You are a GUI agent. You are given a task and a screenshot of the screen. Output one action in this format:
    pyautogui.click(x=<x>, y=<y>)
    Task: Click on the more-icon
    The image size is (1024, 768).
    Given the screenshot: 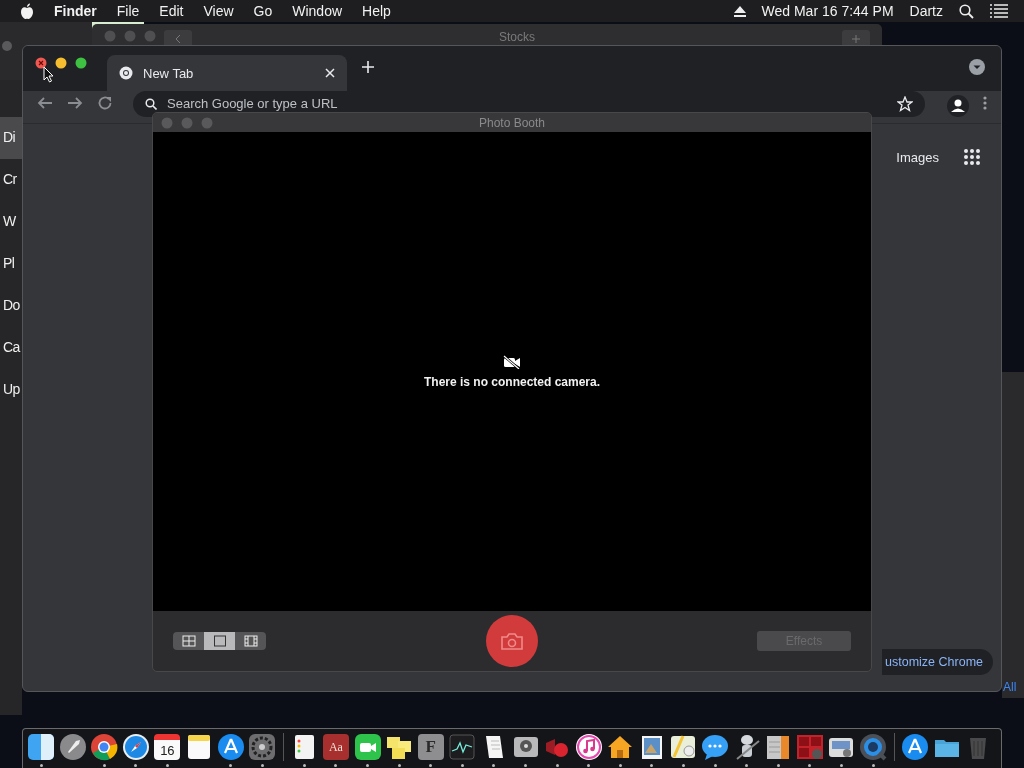 What is the action you would take?
    pyautogui.click(x=985, y=103)
    